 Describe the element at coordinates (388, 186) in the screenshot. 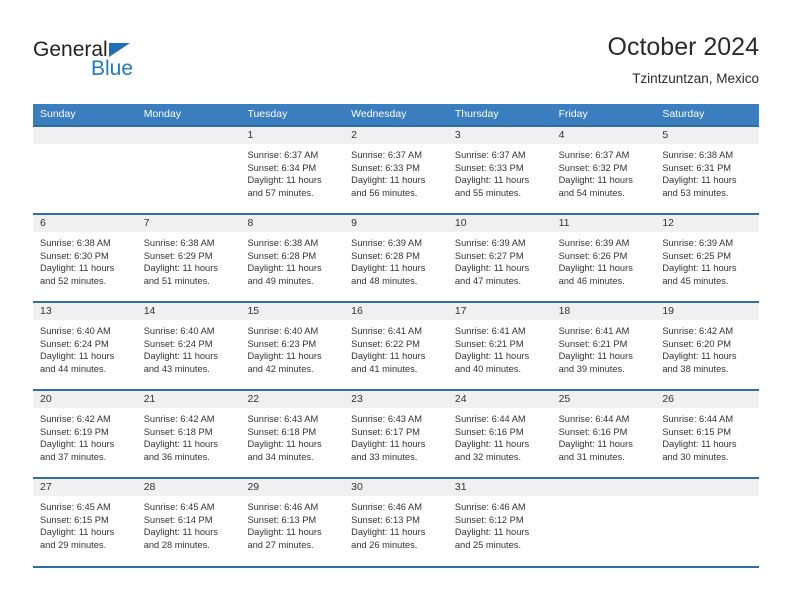

I see `daylight-text: Daylight: 11 hours and 56 minutes.` at that location.